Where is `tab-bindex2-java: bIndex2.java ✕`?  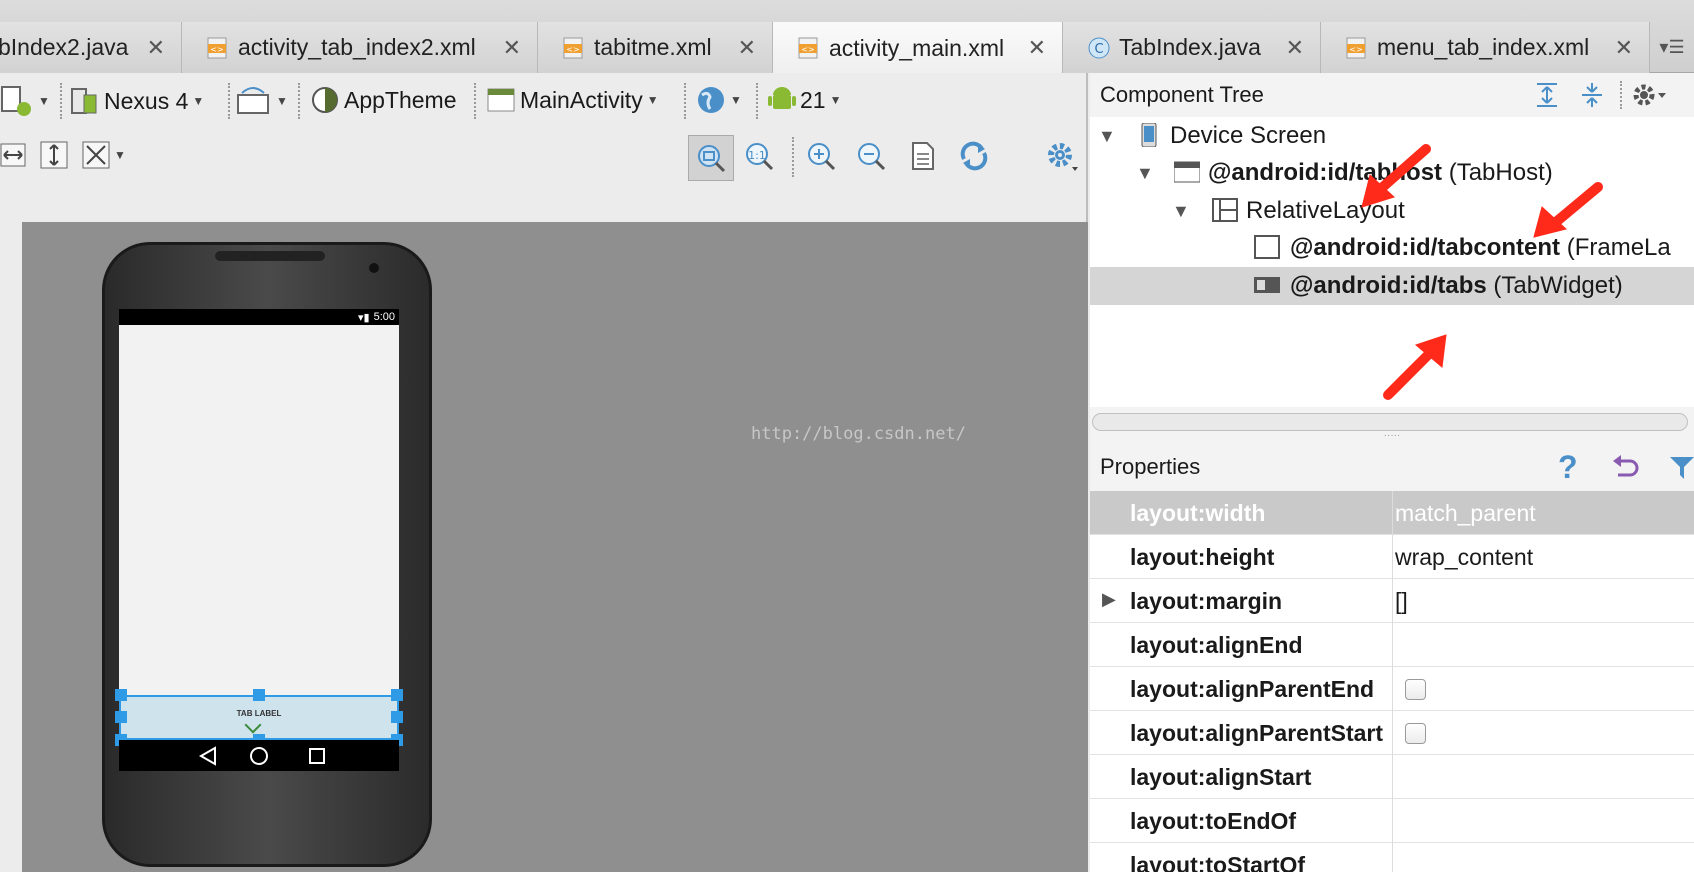 tab-bindex2-java: bIndex2.java ✕ is located at coordinates (91, 47).